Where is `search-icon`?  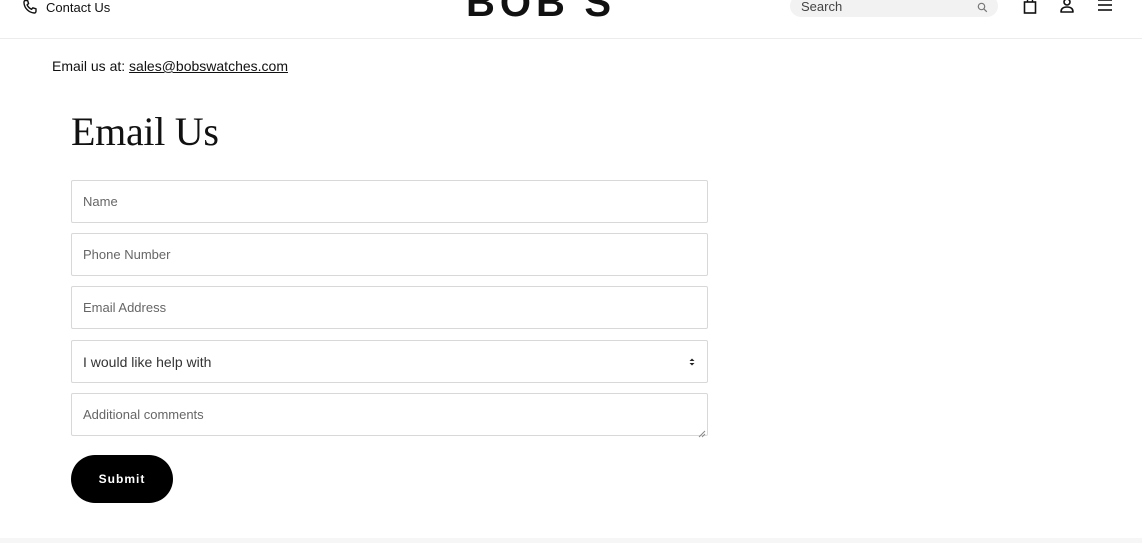
search-icon is located at coordinates (982, 9).